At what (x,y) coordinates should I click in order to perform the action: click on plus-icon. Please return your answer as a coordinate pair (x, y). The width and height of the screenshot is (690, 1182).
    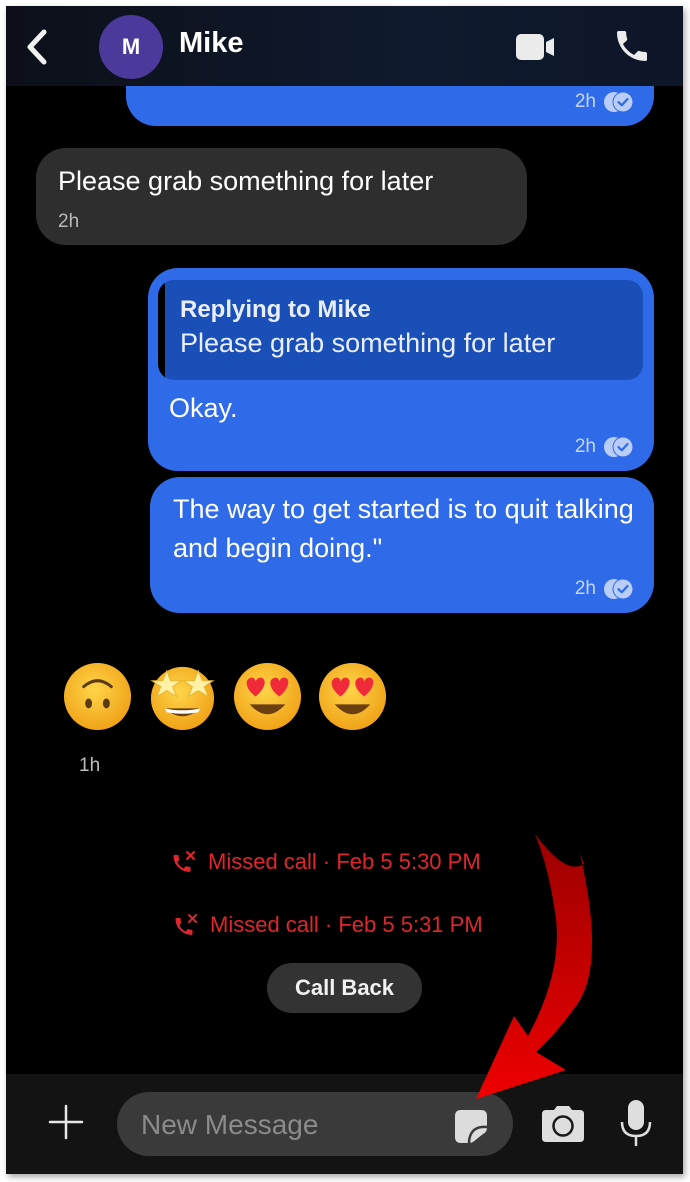
    Looking at the image, I should click on (66, 1122).